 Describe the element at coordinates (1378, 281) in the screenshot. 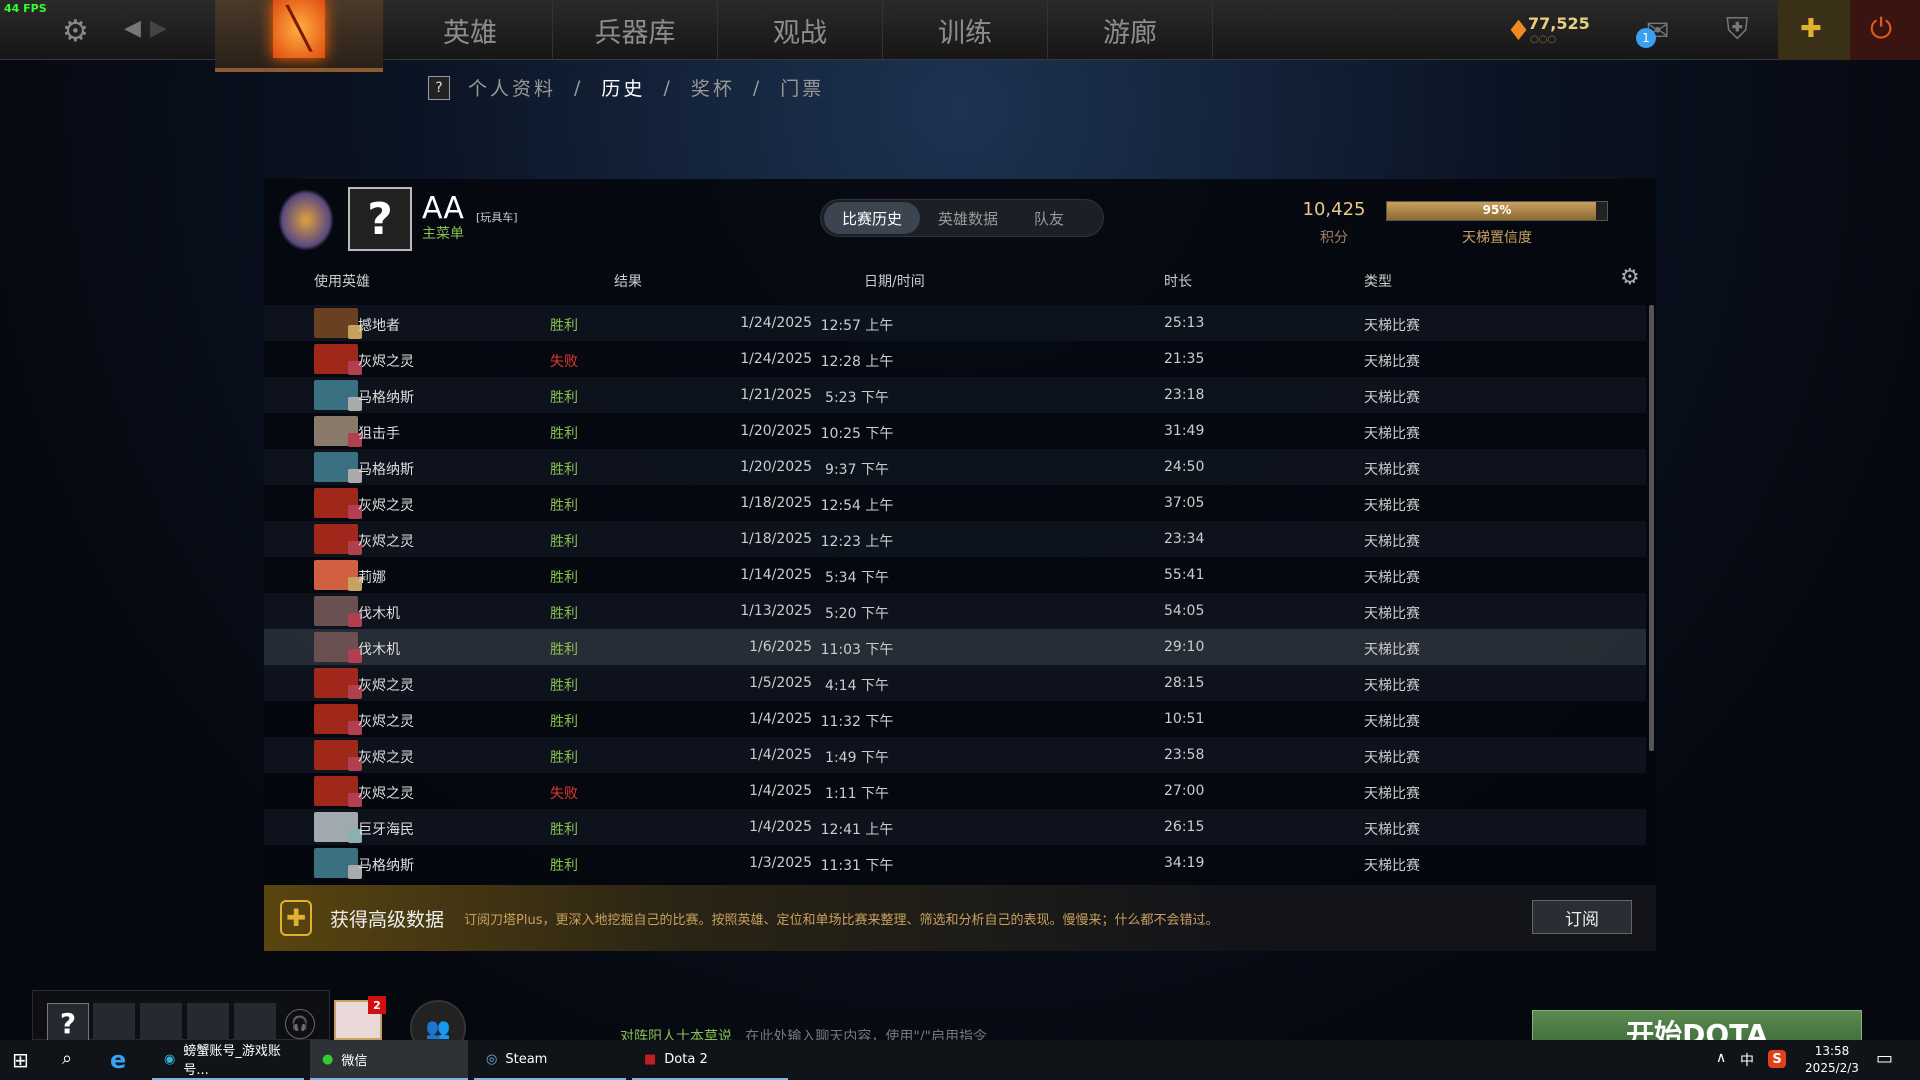

I see `col-type: 类型` at that location.